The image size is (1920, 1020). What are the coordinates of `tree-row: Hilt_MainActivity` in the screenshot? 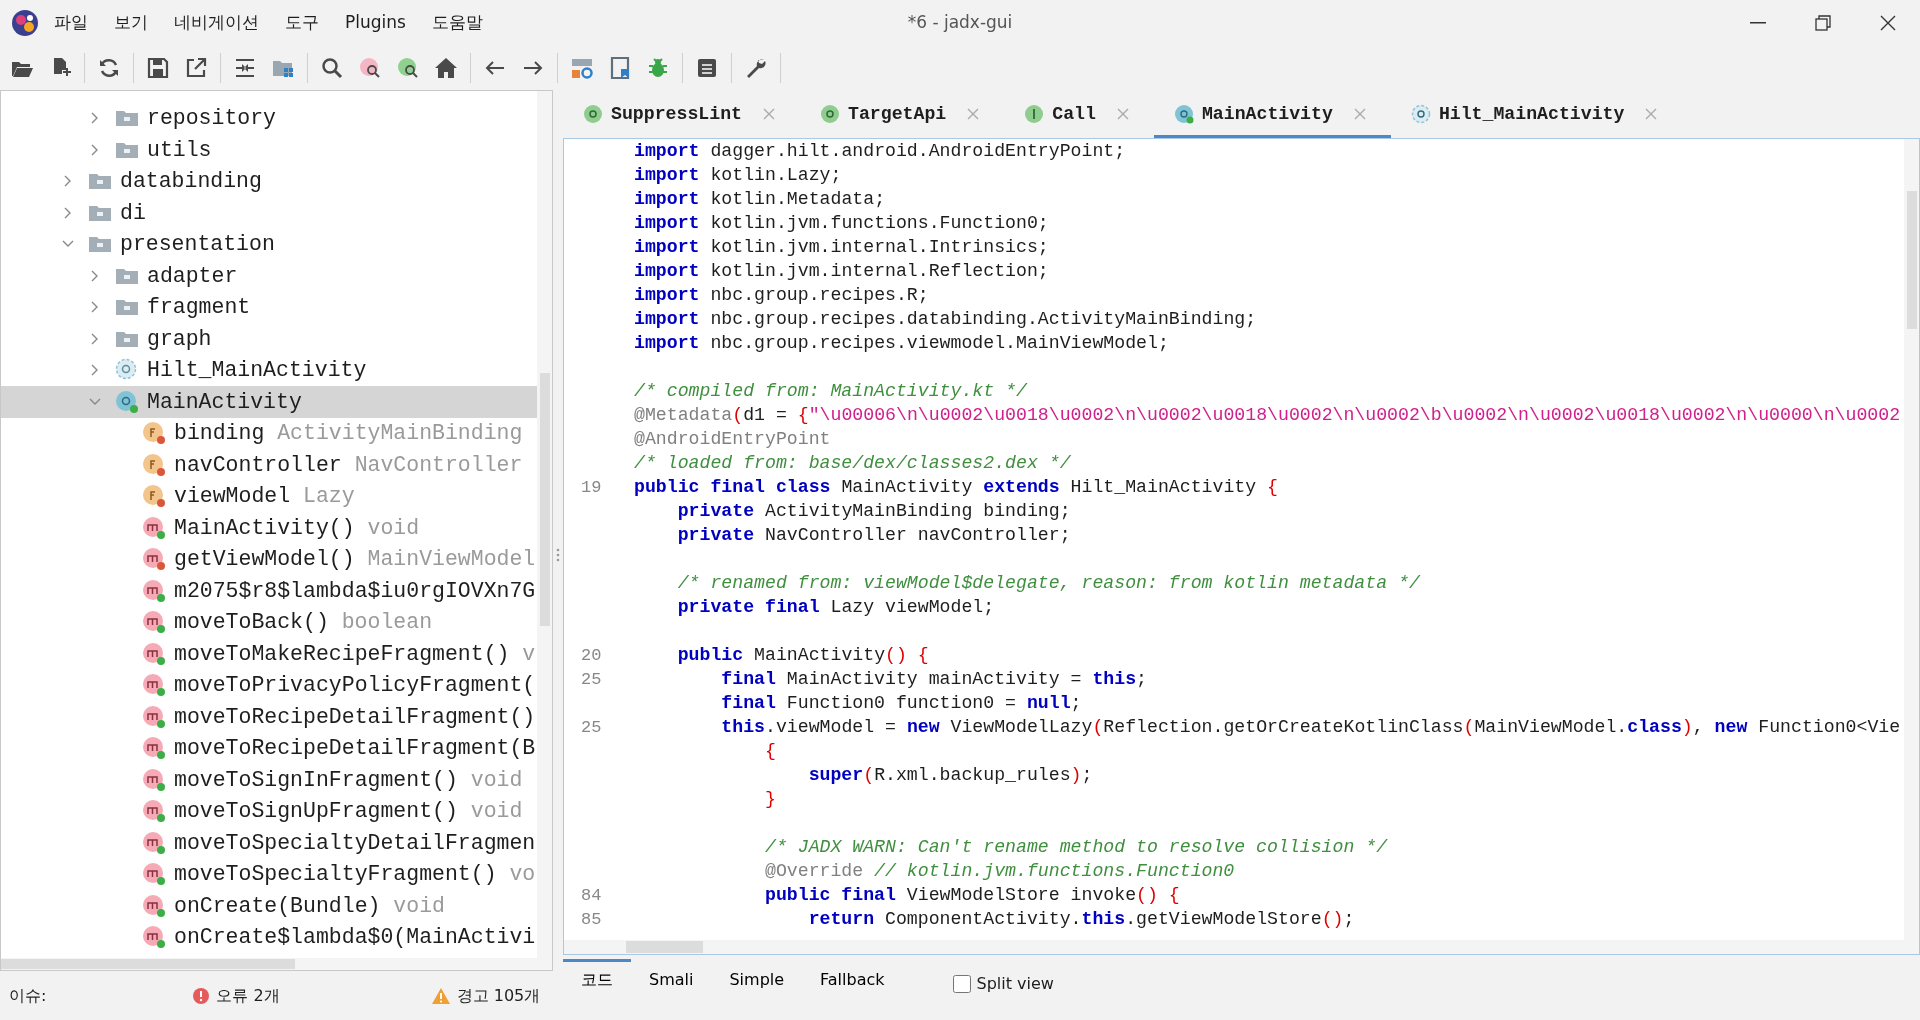 It's located at (269, 370).